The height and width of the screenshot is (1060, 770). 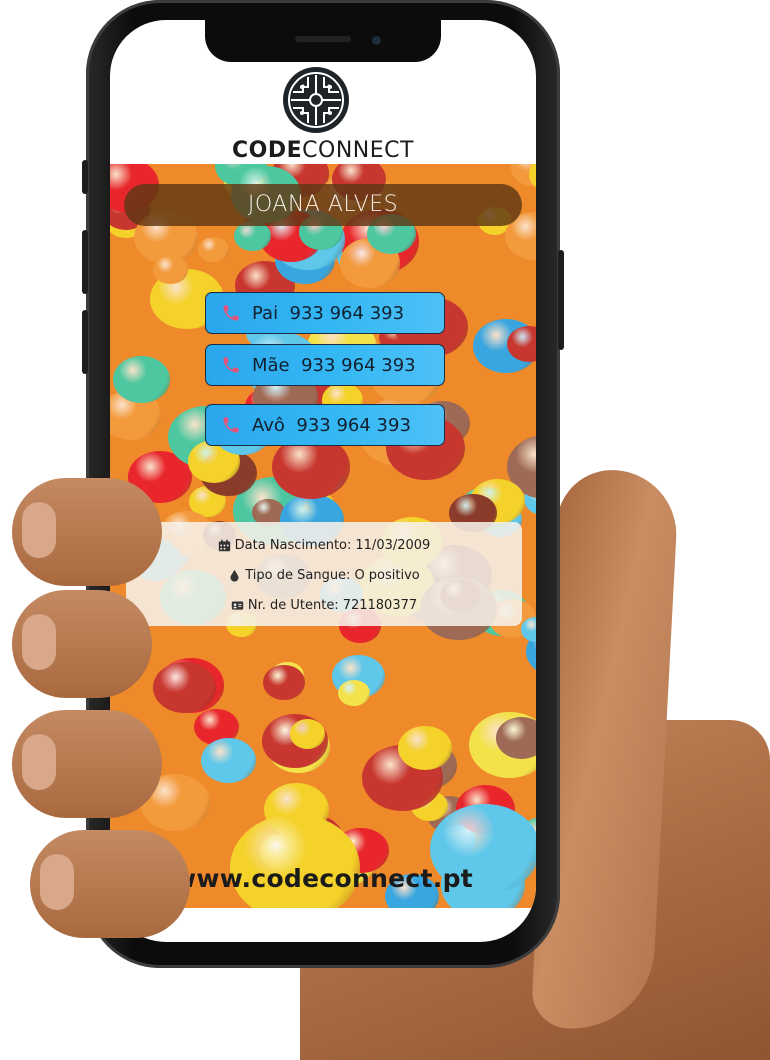 What do you see at coordinates (293, 545) in the screenshot?
I see `birth-label: Data Nascimento:` at bounding box center [293, 545].